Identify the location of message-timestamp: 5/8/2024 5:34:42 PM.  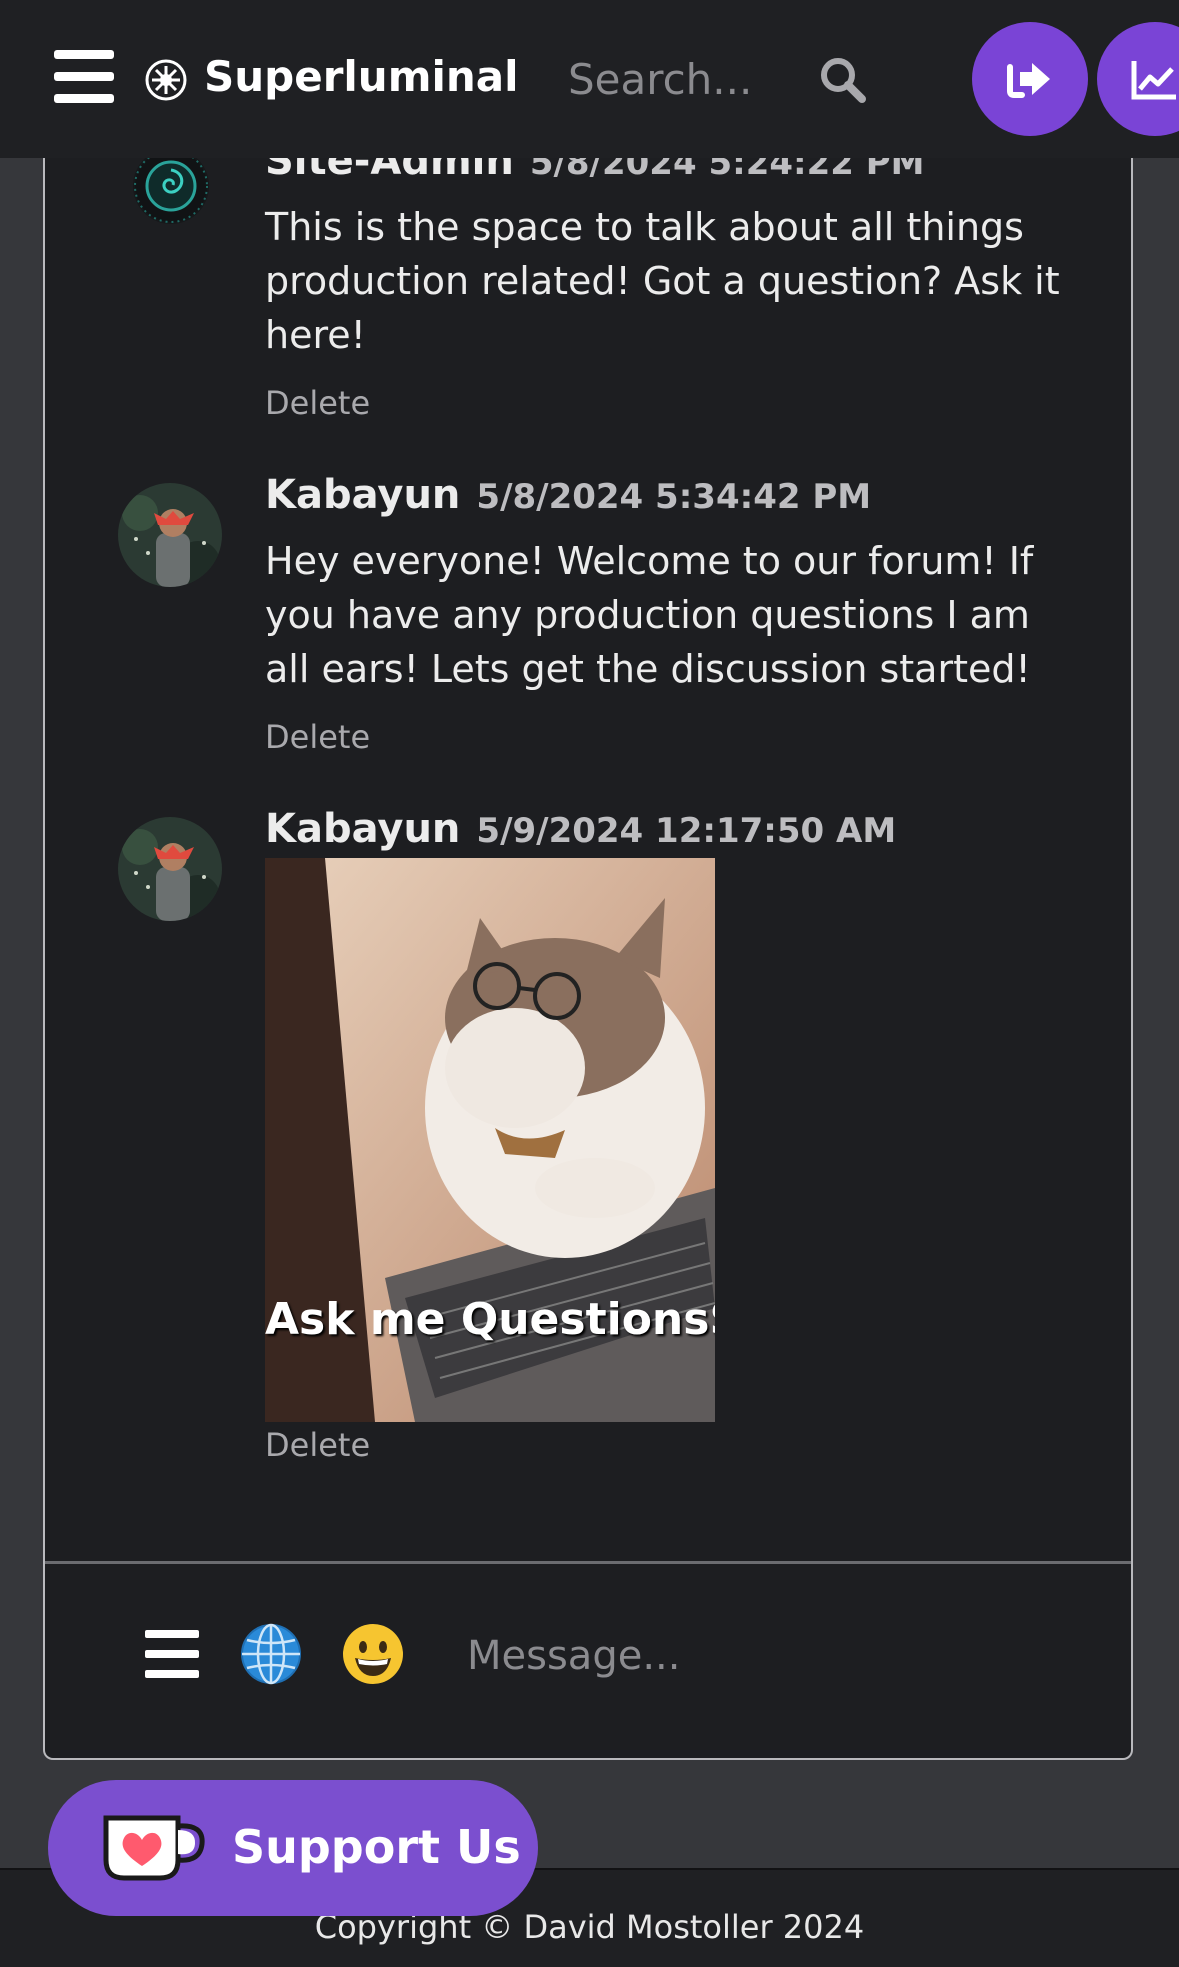
(674, 497).